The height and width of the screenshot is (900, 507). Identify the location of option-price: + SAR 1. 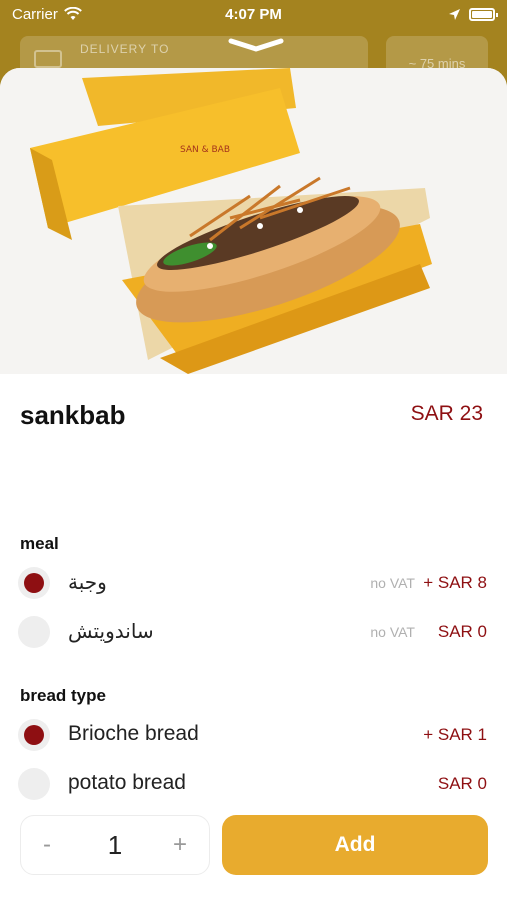
(455, 734).